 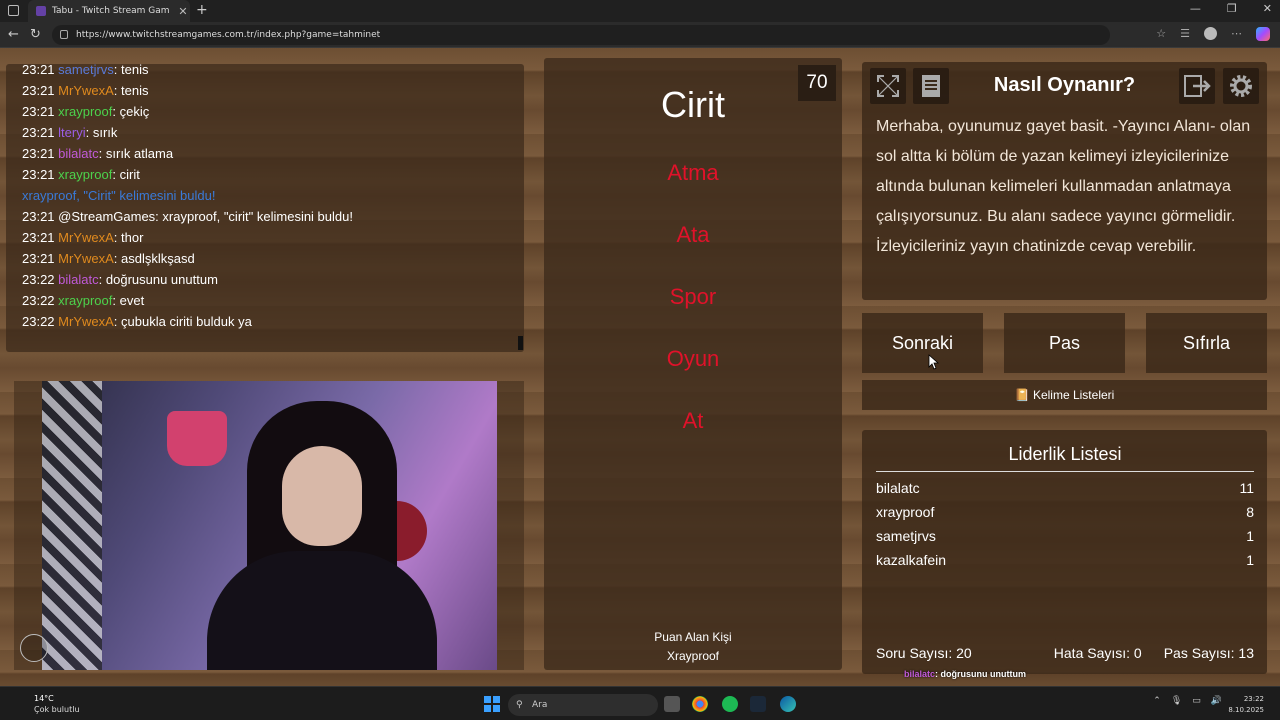 I want to click on scorer-name: Xrayproof, so click(x=693, y=656).